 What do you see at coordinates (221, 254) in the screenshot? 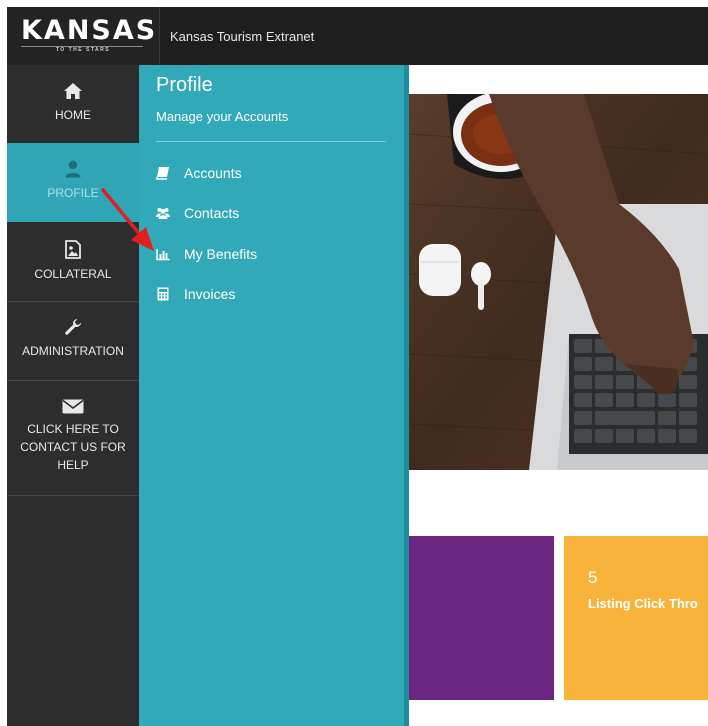
I see `flyout-item-label: My Benefits` at bounding box center [221, 254].